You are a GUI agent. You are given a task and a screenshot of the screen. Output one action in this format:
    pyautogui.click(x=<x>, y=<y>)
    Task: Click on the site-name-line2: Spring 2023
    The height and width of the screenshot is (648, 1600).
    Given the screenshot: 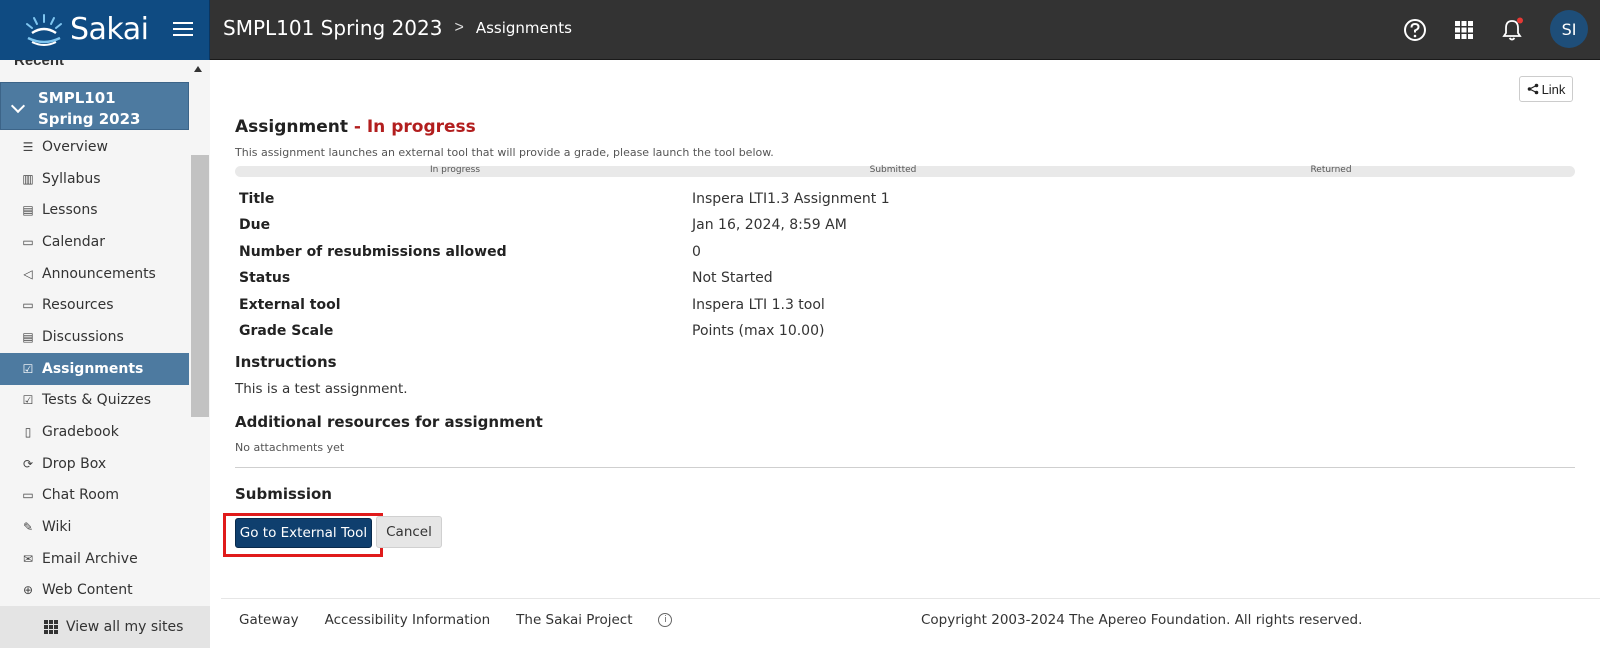 What is the action you would take?
    pyautogui.click(x=89, y=119)
    